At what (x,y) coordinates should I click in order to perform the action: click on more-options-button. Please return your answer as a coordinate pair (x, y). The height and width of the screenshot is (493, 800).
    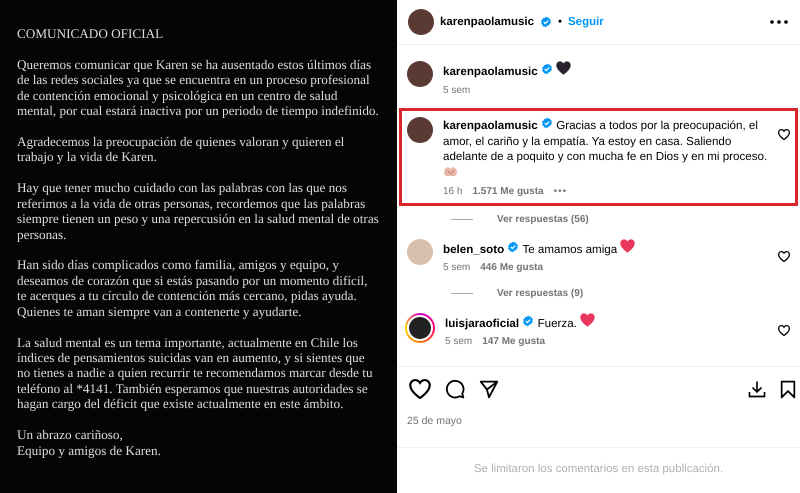
    Looking at the image, I should click on (779, 22).